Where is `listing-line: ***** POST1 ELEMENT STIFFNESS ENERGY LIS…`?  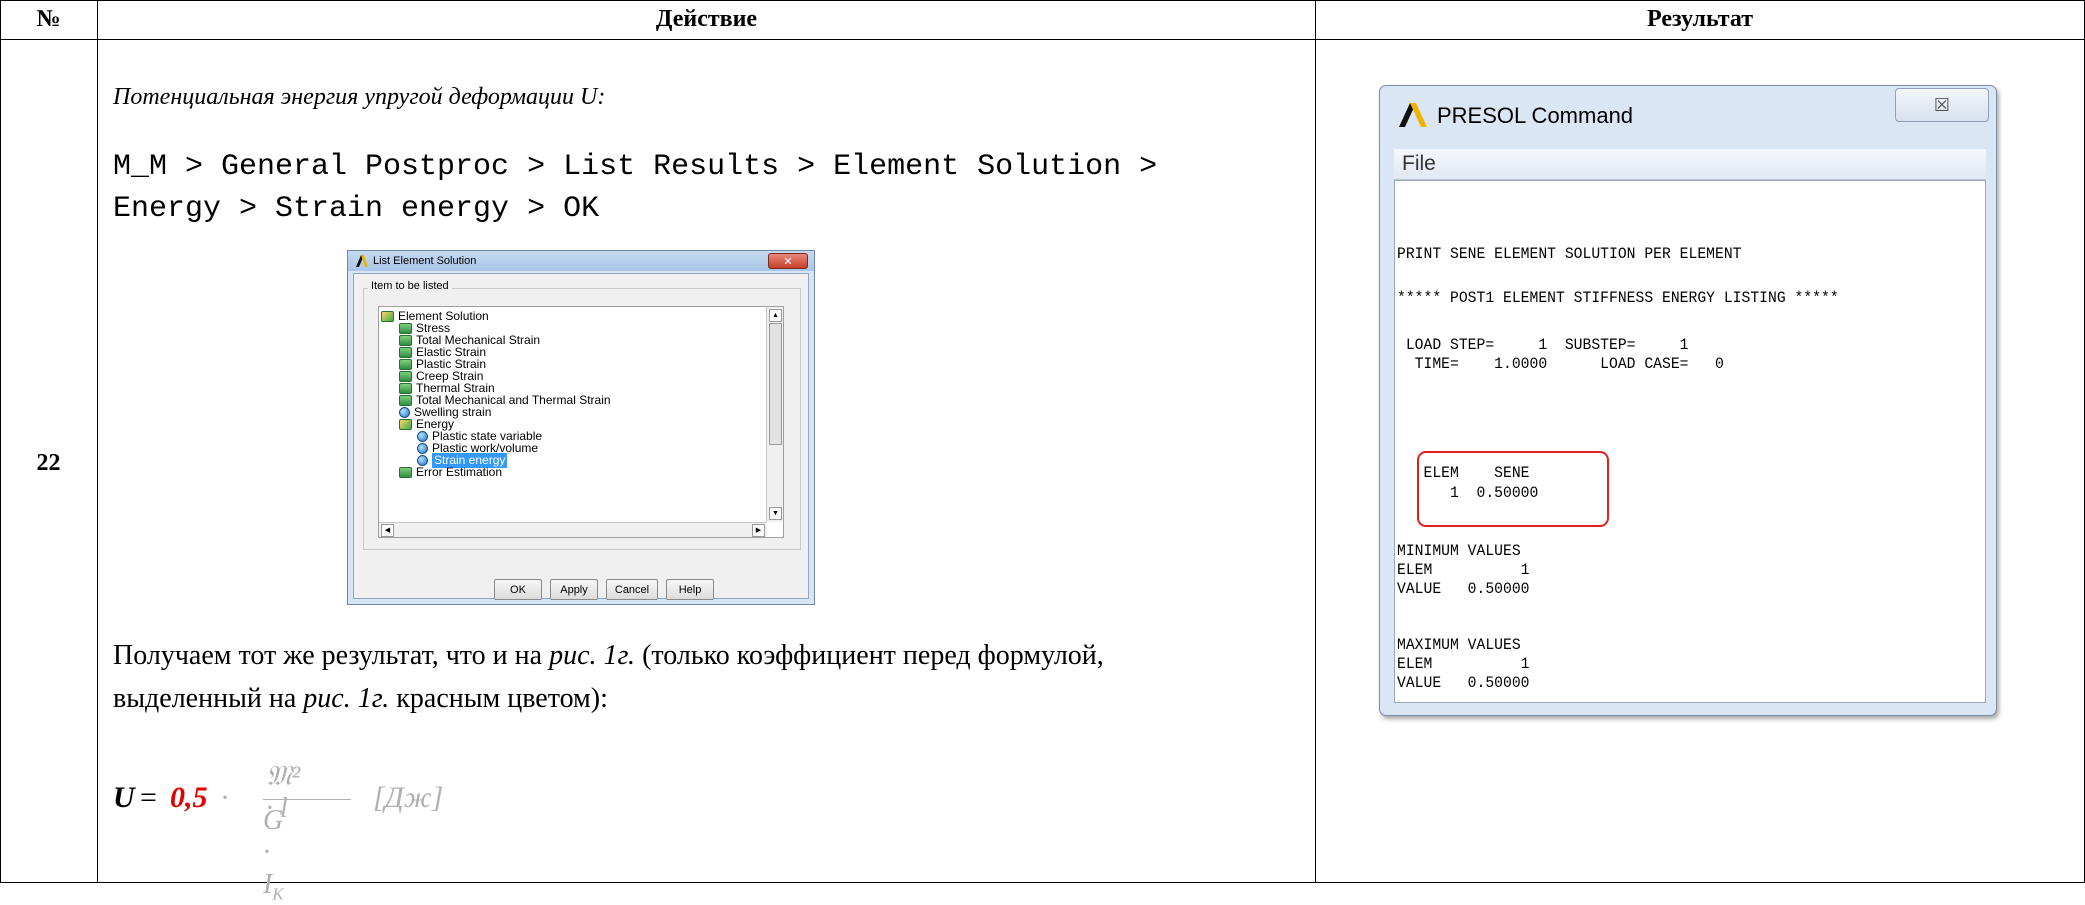 listing-line: ***** POST1 ELEMENT STIFFNESS ENERGY LIS… is located at coordinates (1618, 298).